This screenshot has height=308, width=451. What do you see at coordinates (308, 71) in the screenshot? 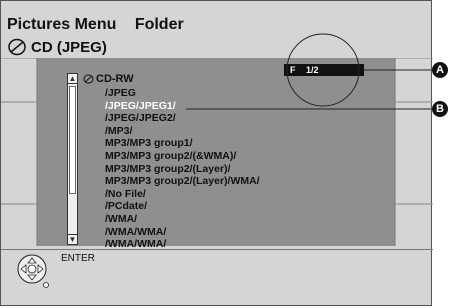
I see `callout-lines` at bounding box center [308, 71].